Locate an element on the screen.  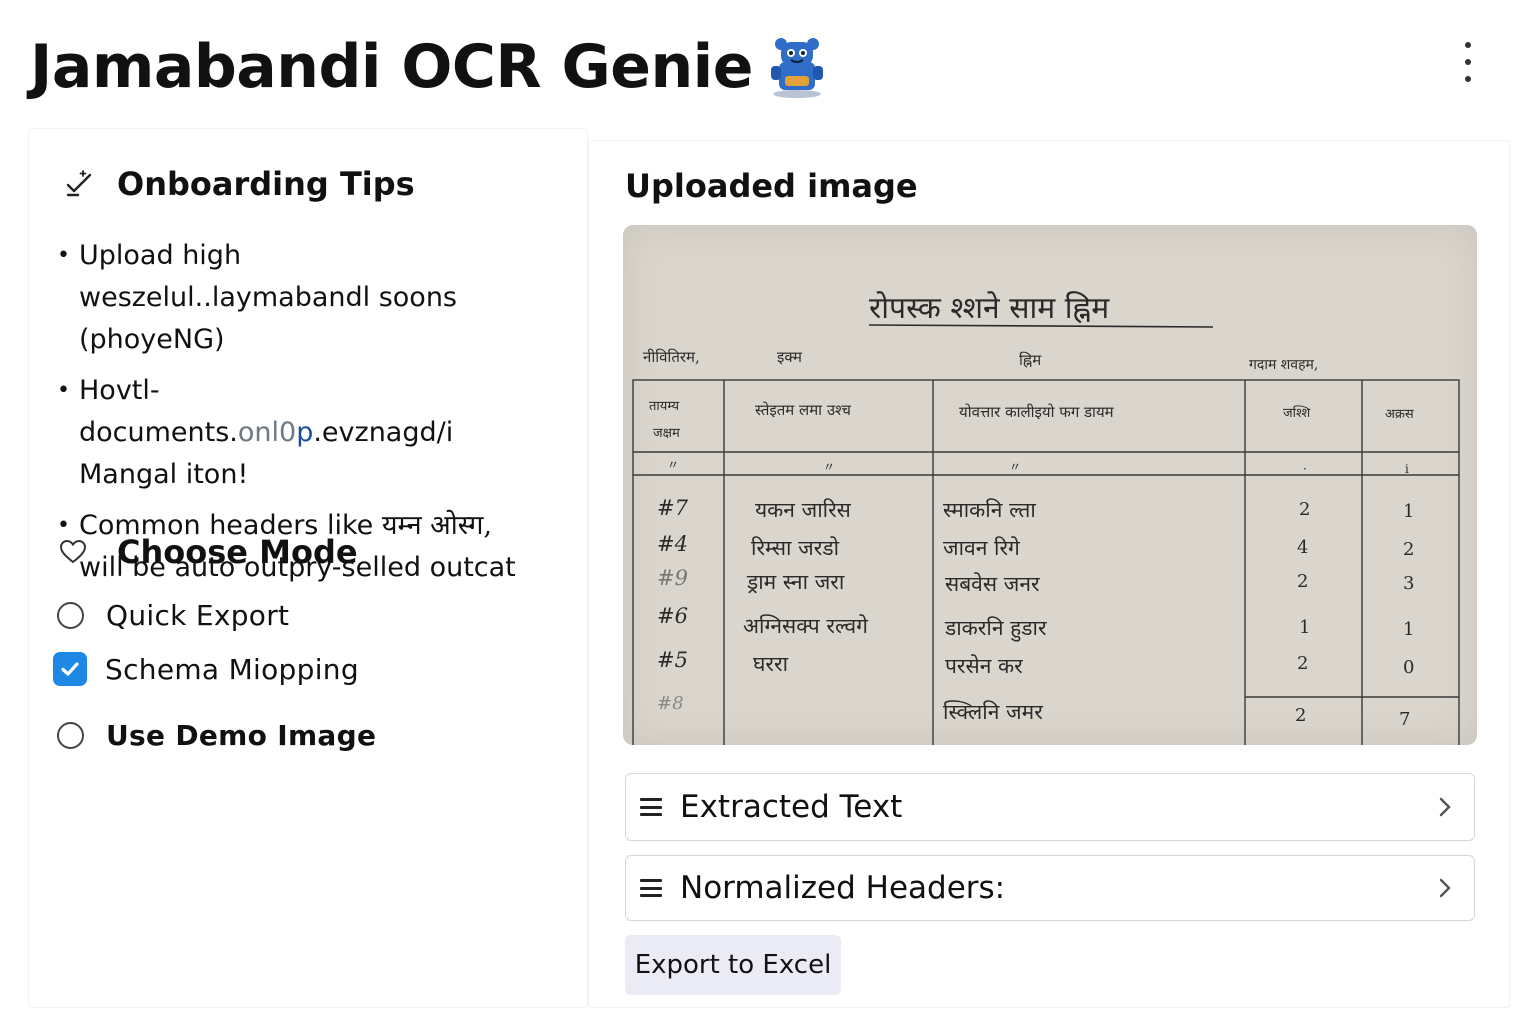
tip-text: Hovtl-documents. is located at coordinates (158, 411).